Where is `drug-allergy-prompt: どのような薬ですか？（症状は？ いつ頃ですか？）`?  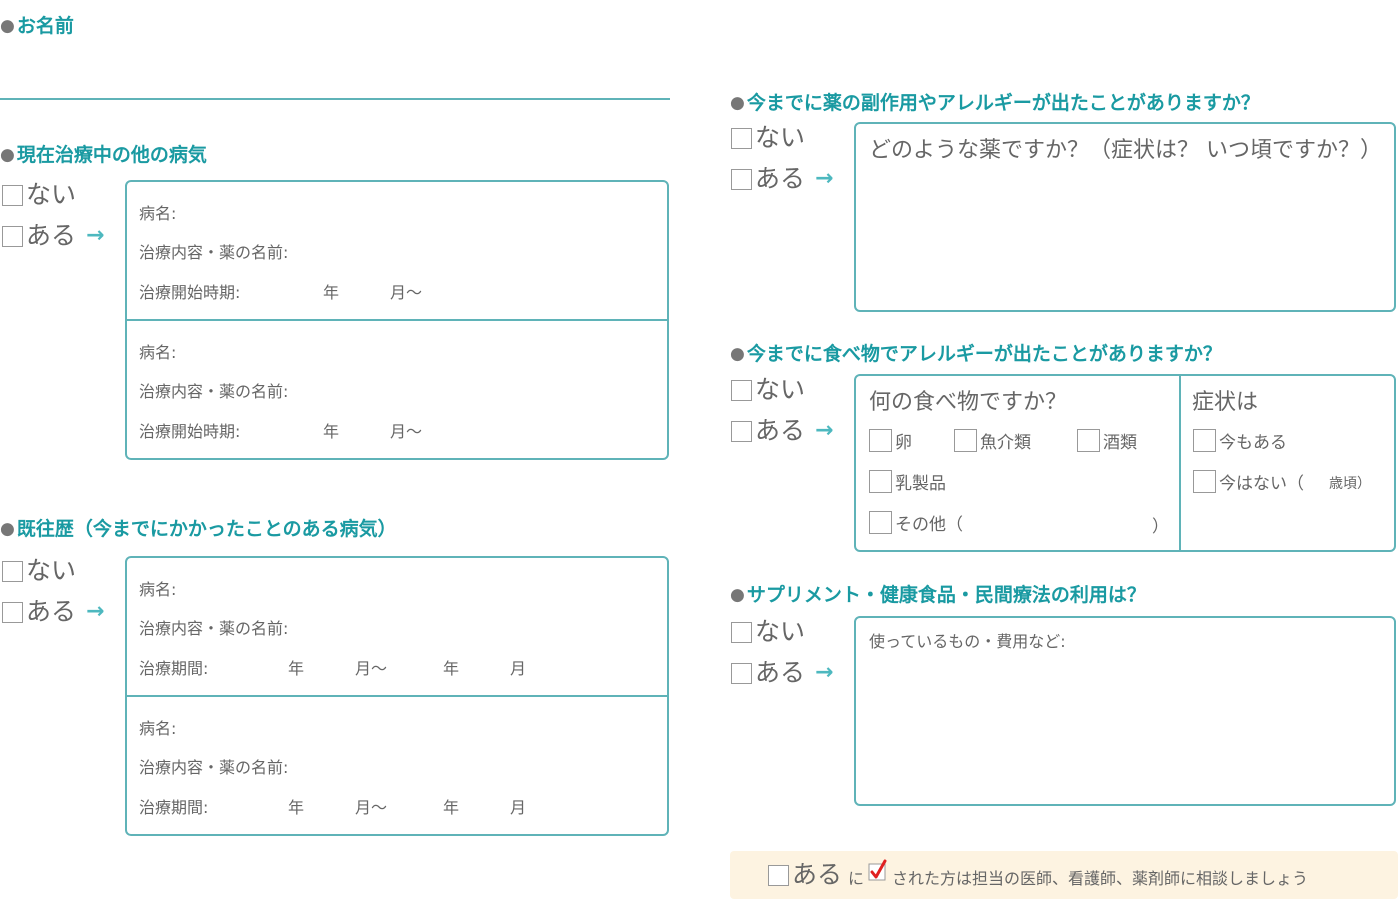
drug-allergy-prompt: どのような薬ですか？（症状は？ いつ頃ですか？） is located at coordinates (1125, 150).